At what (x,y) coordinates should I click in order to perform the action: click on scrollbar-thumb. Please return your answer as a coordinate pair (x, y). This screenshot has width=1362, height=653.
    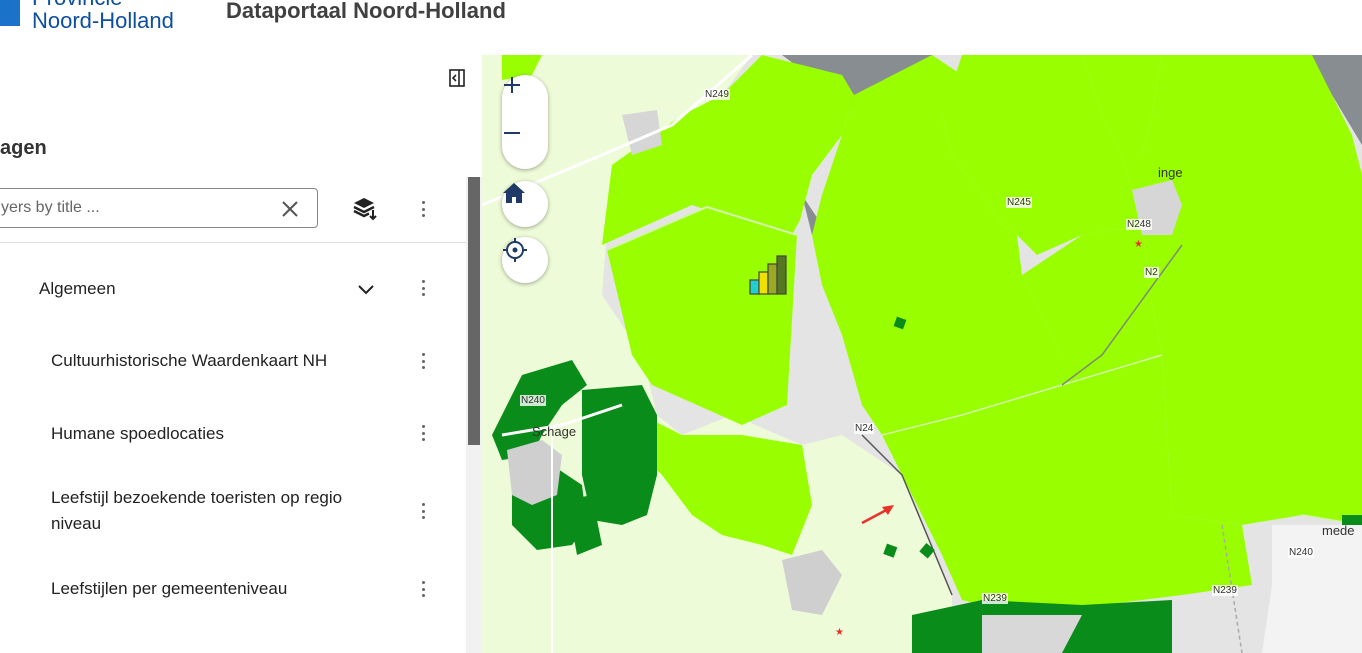
    Looking at the image, I should click on (474, 311).